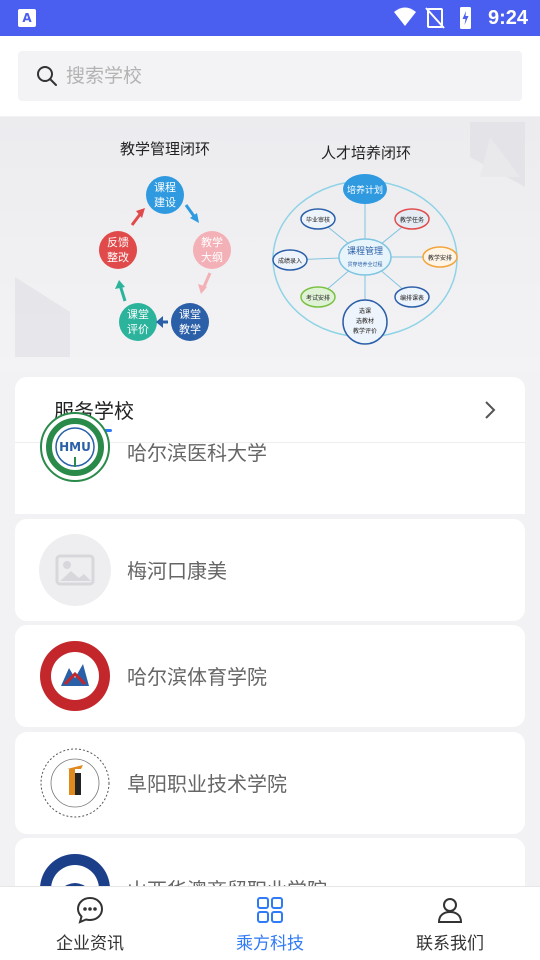 The image size is (540, 960). I want to click on nav-item-news: 企业资讯, so click(90, 923).